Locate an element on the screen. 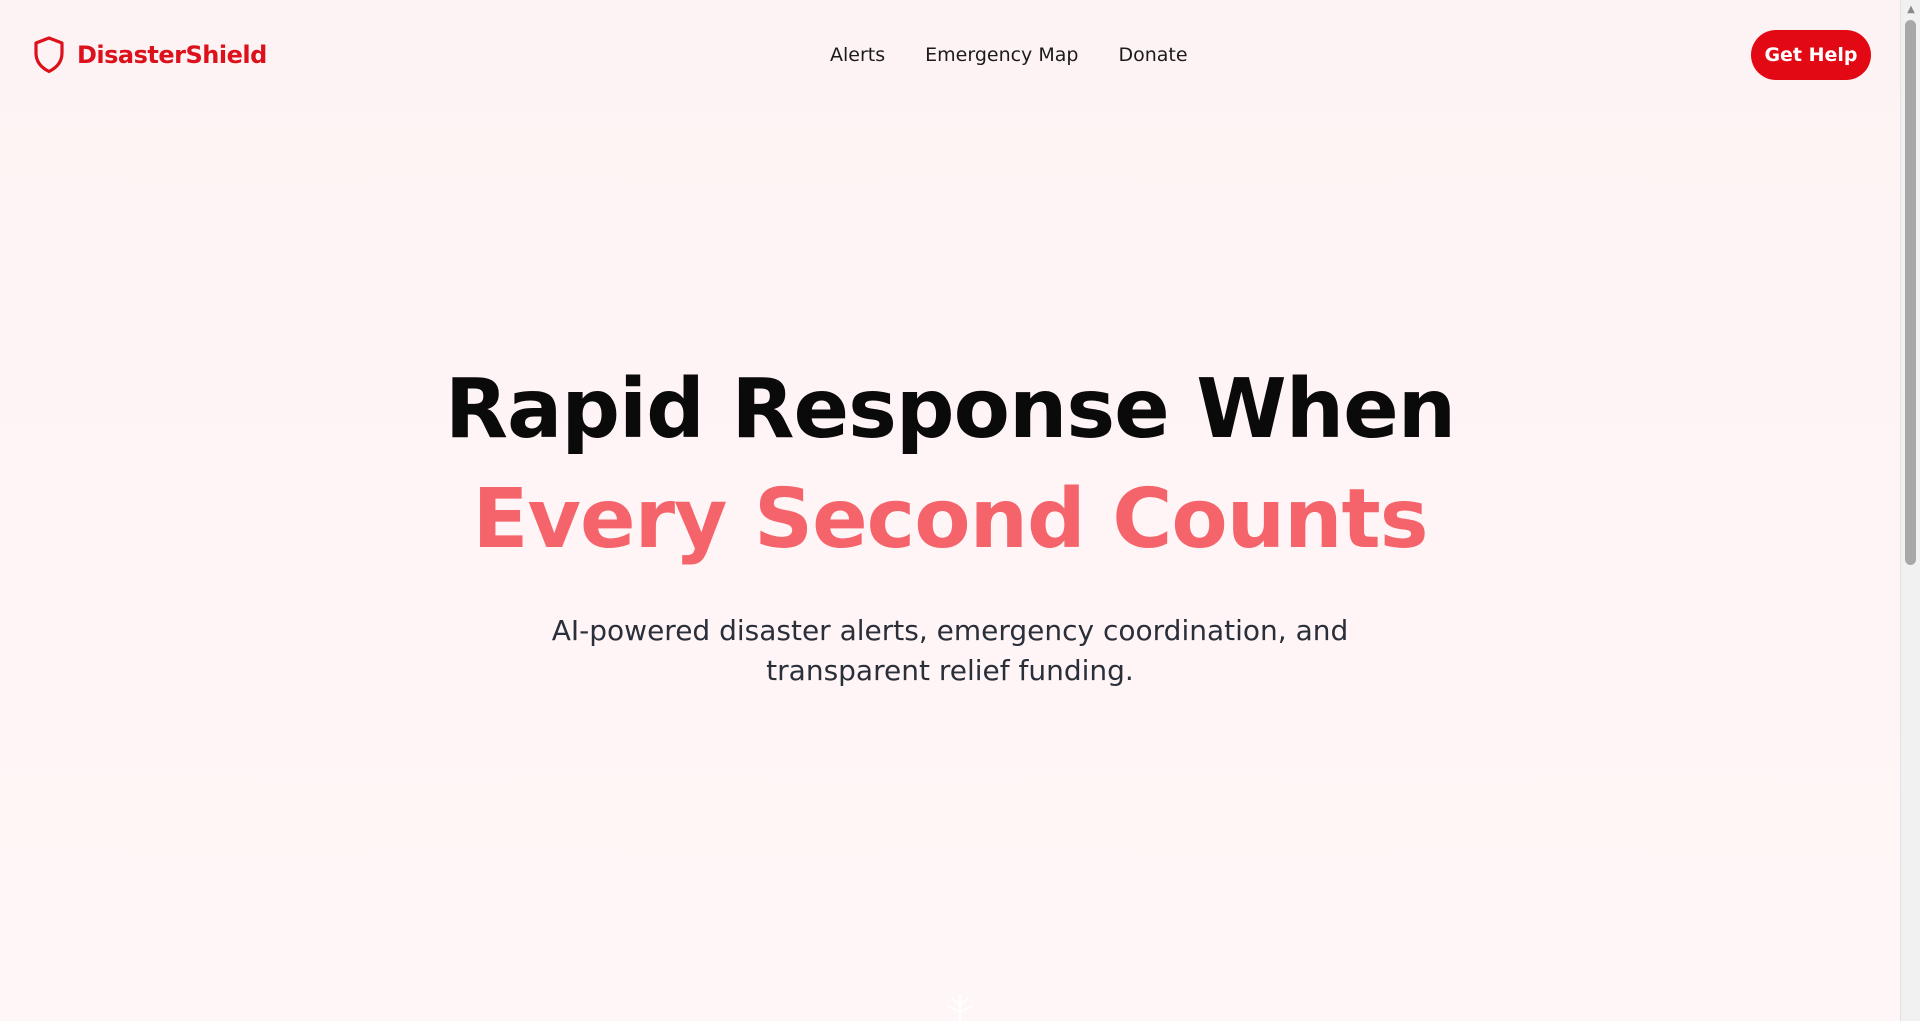 The width and height of the screenshot is (1920, 1021). main-nav: Alerts Emergency Map Donate is located at coordinates (1009, 55).